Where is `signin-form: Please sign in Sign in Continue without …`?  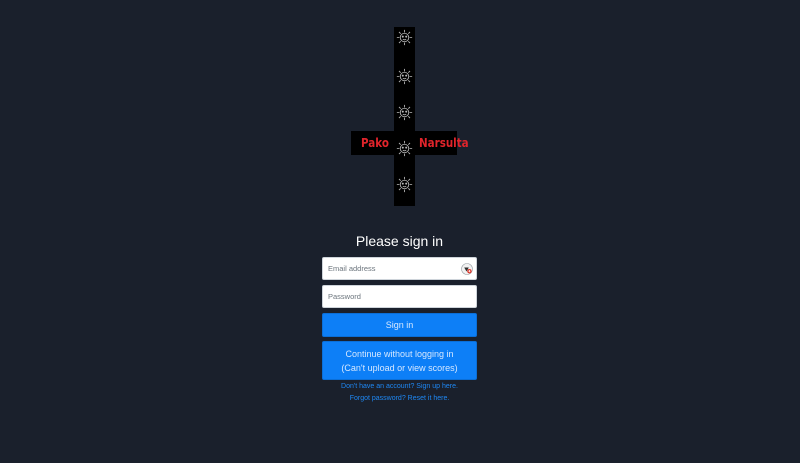
signin-form: Please sign in Sign in Continue without … is located at coordinates (399, 317).